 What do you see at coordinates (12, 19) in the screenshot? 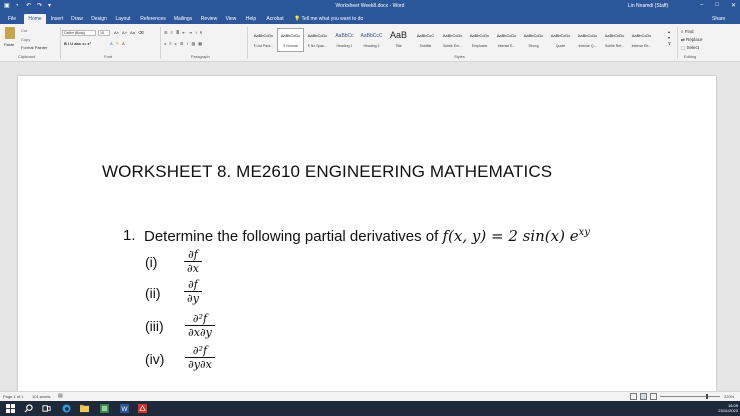
I see `tab-file: File` at bounding box center [12, 19].